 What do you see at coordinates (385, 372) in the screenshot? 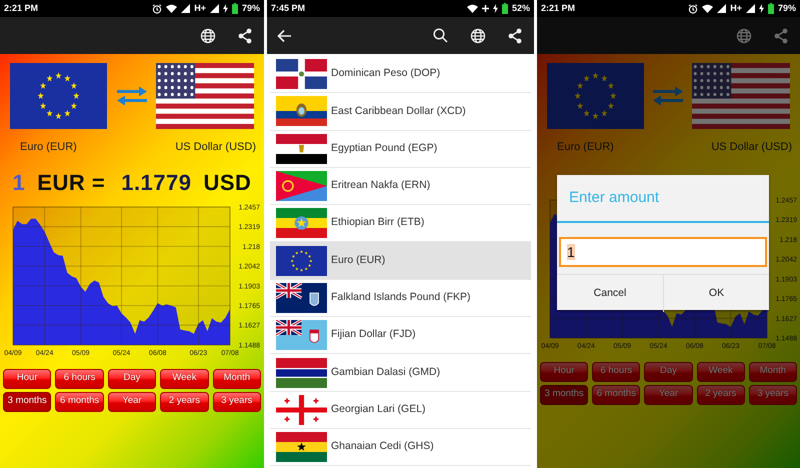
I see `currency-name: Gambian Dalasi (GMD)` at bounding box center [385, 372].